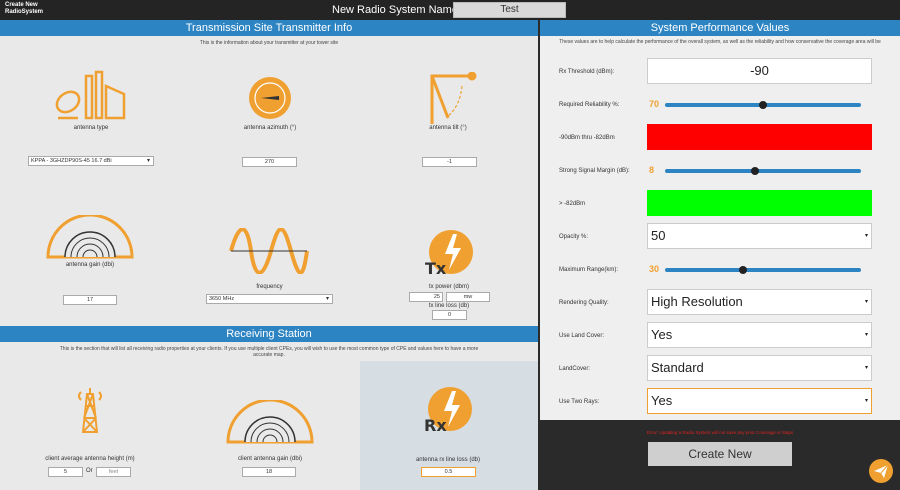 This screenshot has height=490, width=900. I want to click on max-range-label: Maximum Range(km):, so click(589, 270).